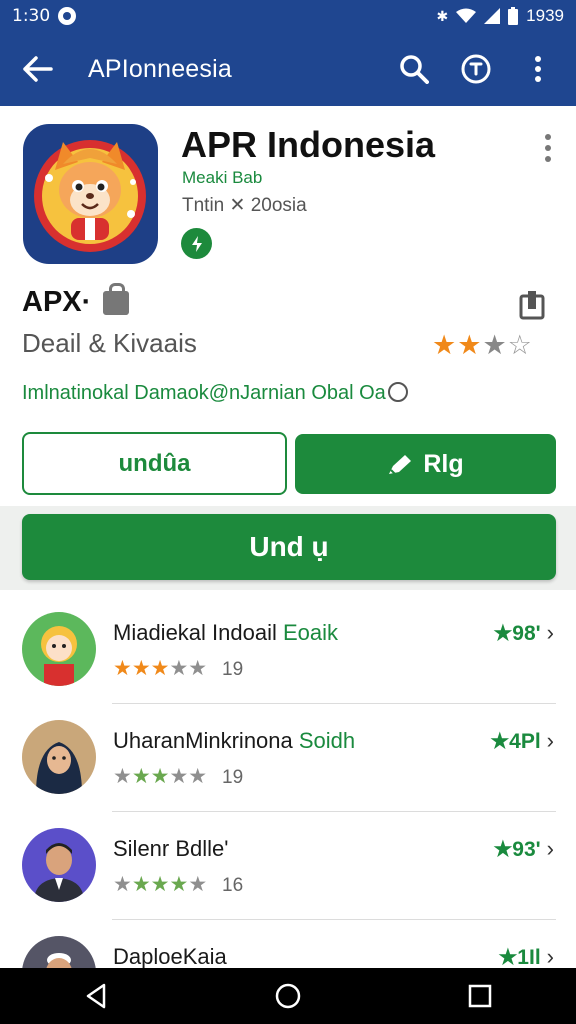 This screenshot has height=1024, width=576. I want to click on list-item-name: Silenr Bdlle', so click(171, 848).